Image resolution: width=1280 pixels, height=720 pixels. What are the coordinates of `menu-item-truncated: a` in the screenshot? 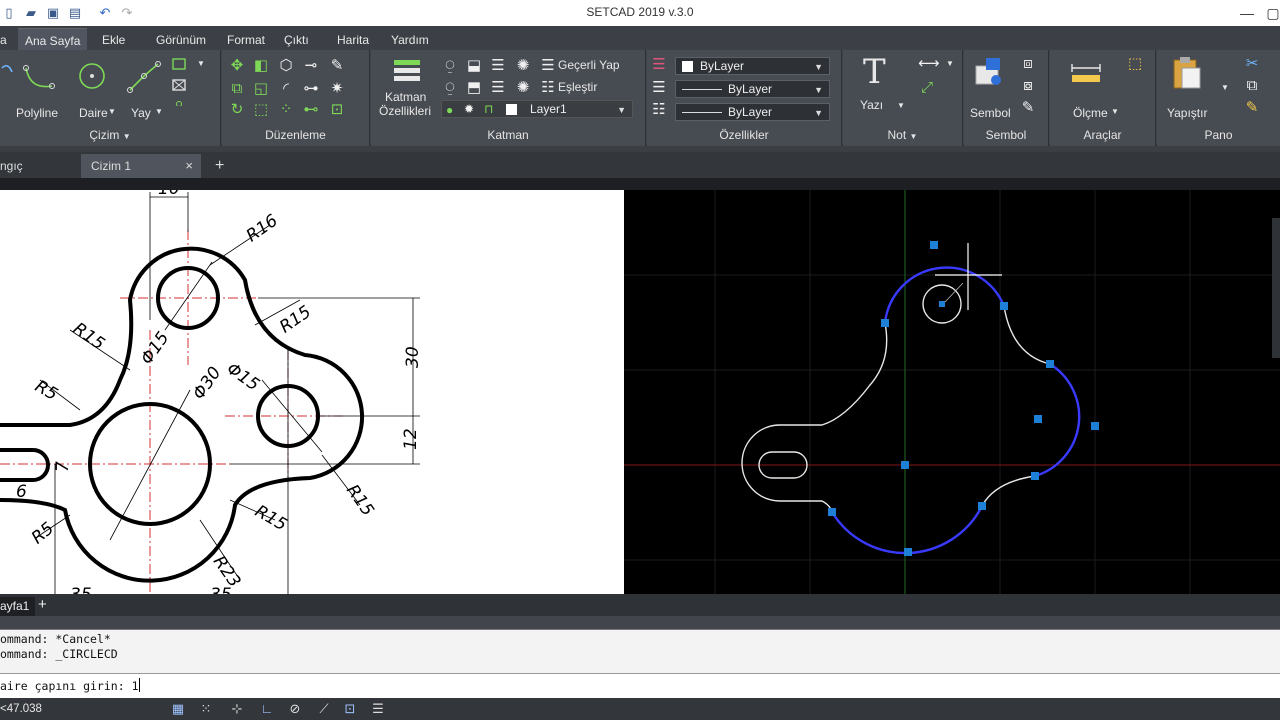 It's located at (3, 40).